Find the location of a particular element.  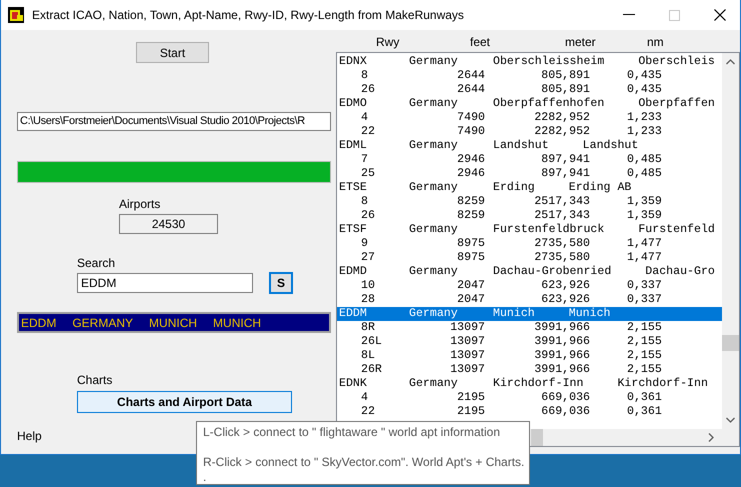

airport-row: EDMD Germany Dachau-Grobenried Dachau-Gro is located at coordinates (529, 272).